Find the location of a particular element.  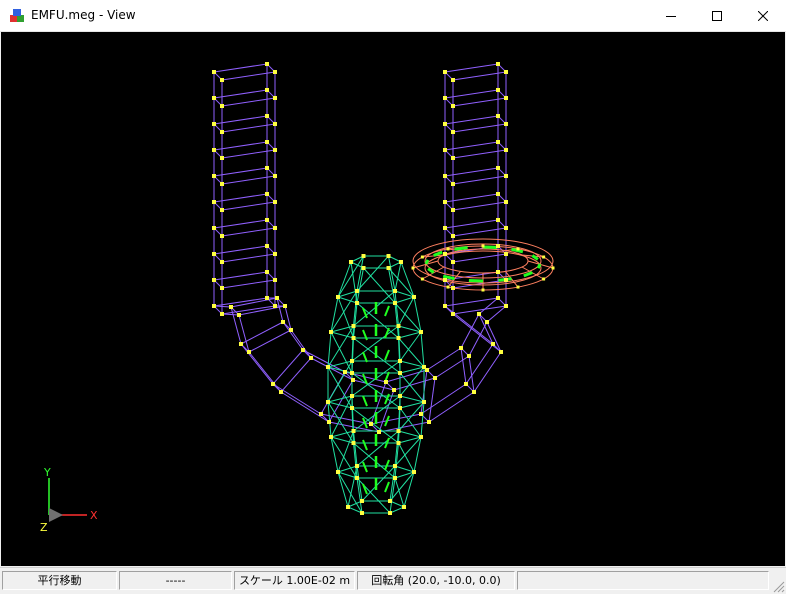

maximize-button is located at coordinates (717, 15).